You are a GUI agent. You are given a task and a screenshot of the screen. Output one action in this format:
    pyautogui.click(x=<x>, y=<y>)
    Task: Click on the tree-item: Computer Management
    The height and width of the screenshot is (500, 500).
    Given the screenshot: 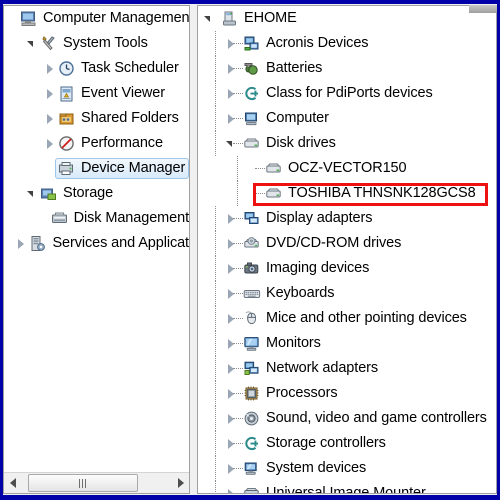 What is the action you would take?
    pyautogui.click(x=96, y=18)
    